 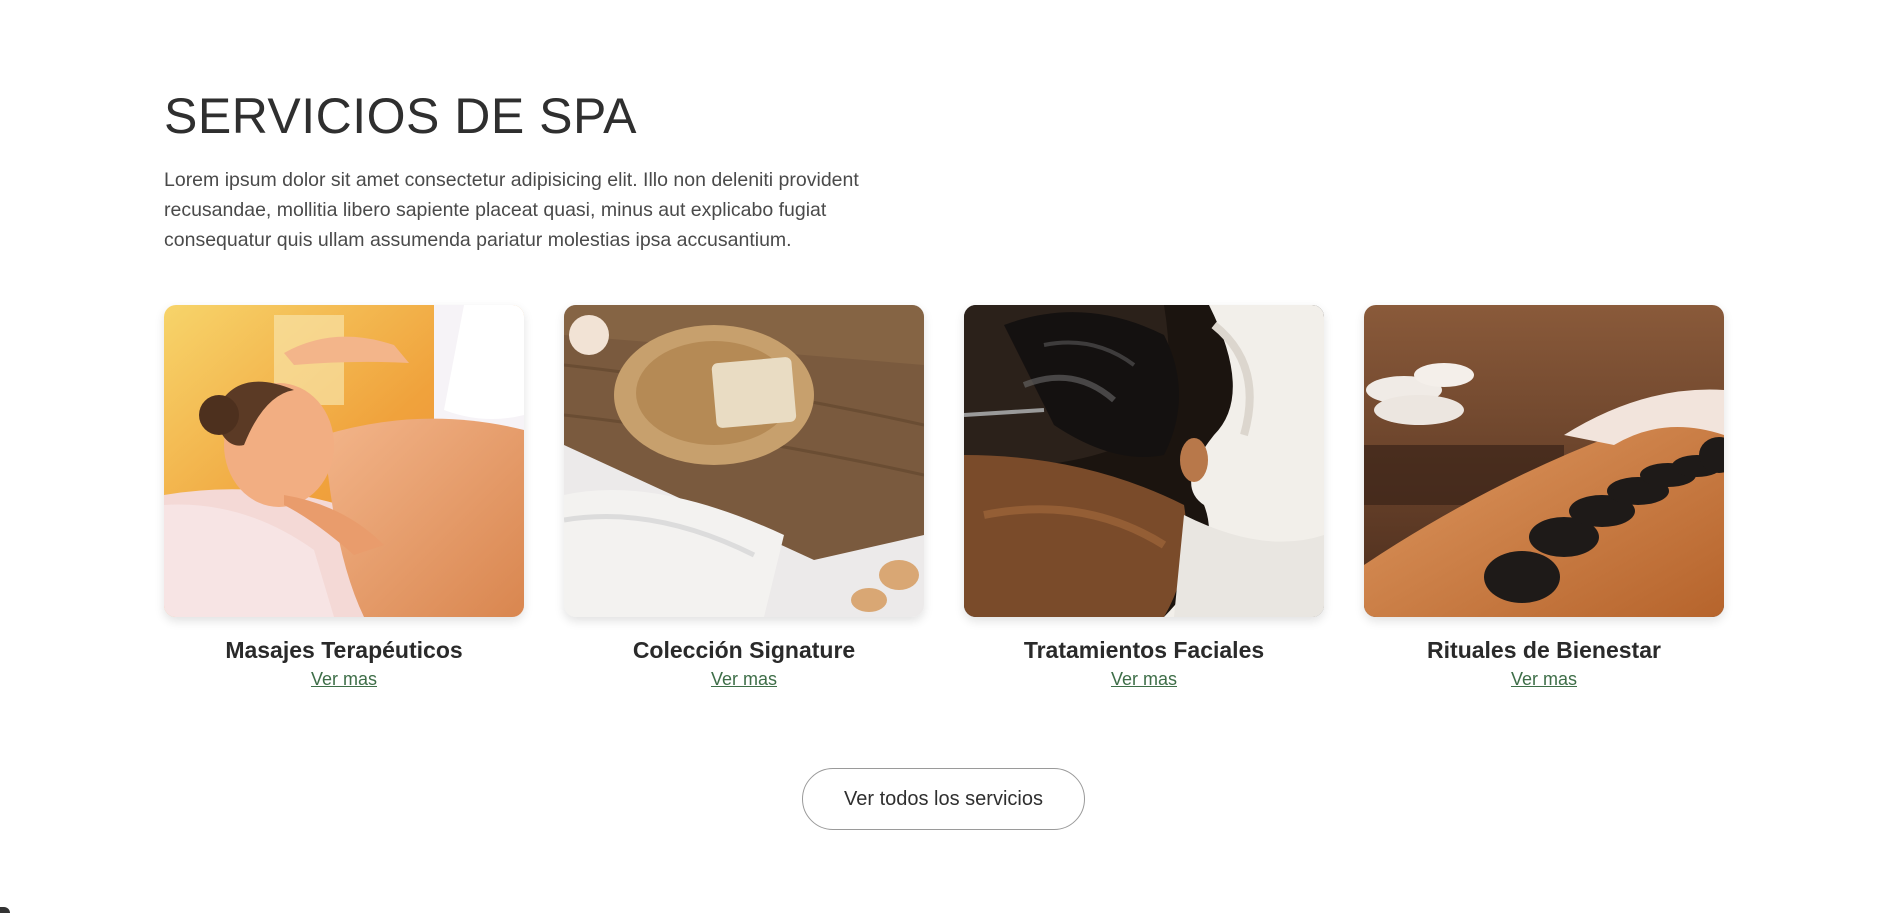 I want to click on card-title: Colección Signature, so click(x=744, y=650).